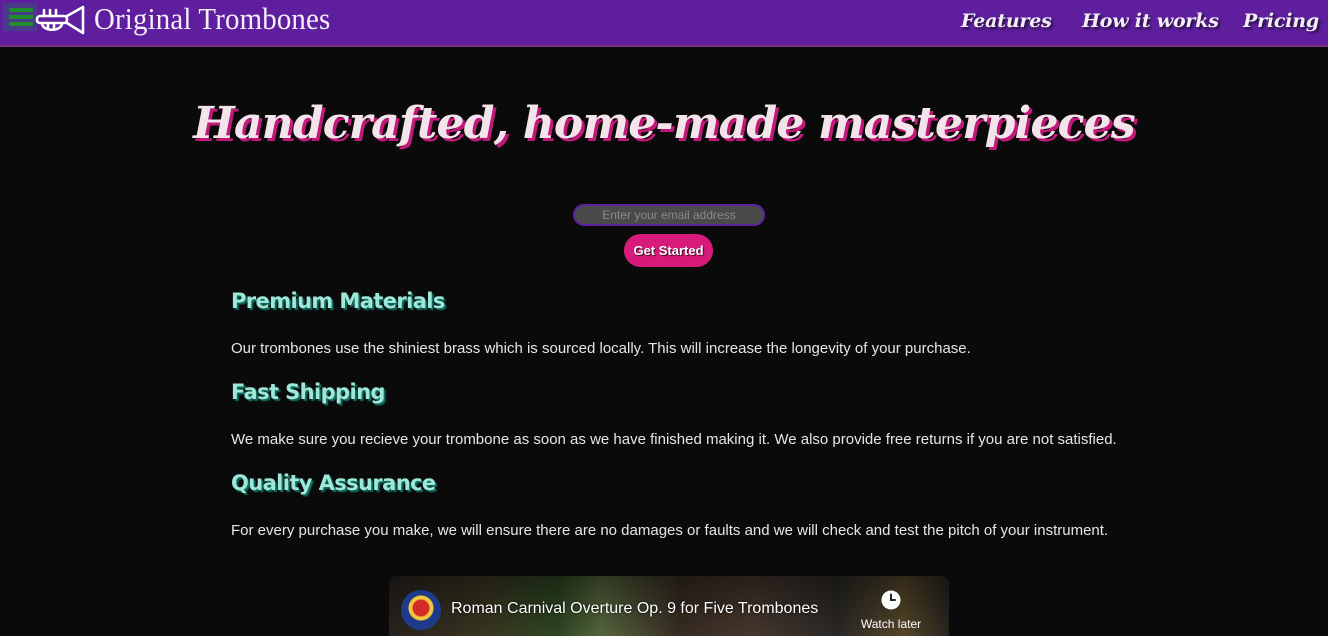 The width and height of the screenshot is (1328, 636). I want to click on nav-link-how-it-works: How it works, so click(1150, 21).